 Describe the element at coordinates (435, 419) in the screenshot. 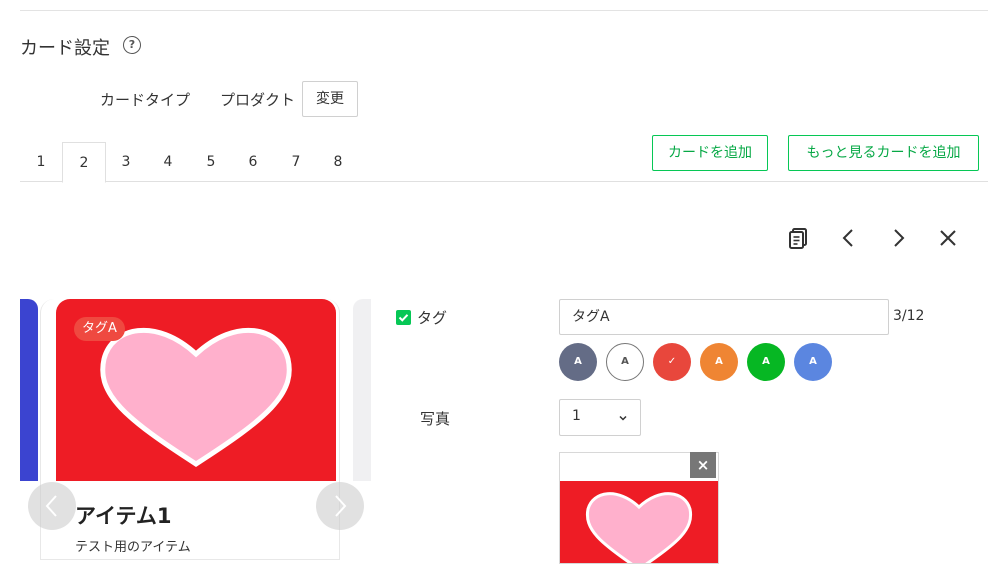

I see `photo-label: 写真` at that location.